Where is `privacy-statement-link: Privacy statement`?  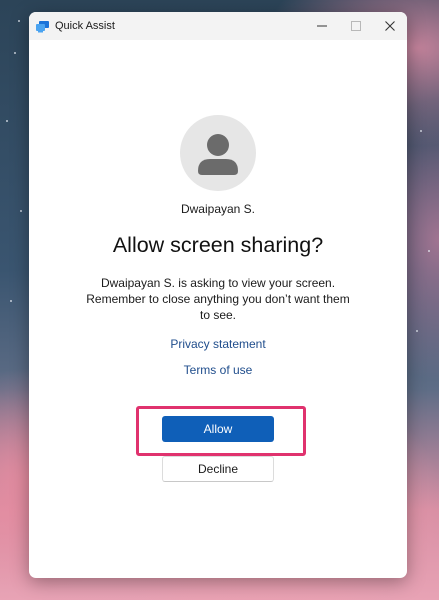
privacy-statement-link: Privacy statement is located at coordinates (218, 344).